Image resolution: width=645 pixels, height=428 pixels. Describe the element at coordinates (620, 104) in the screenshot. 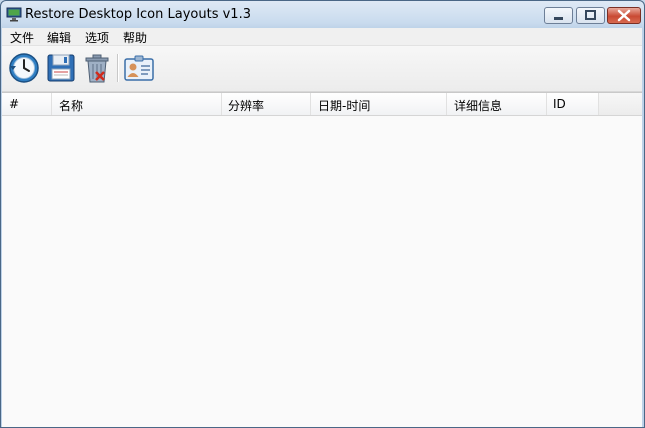

I see `header-filler` at that location.